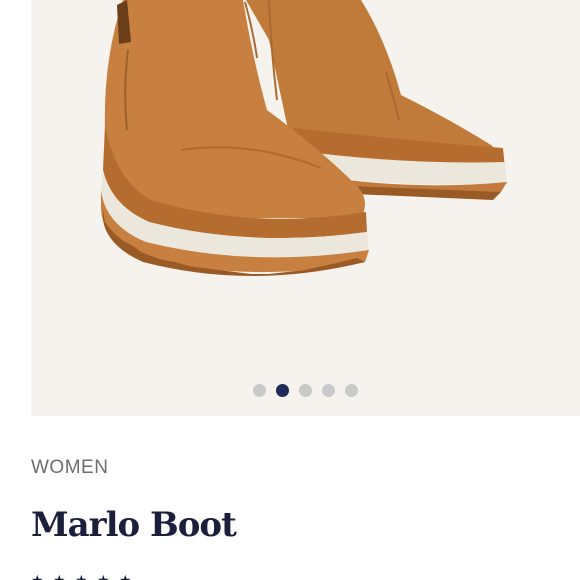 This screenshot has width=580, height=580. I want to click on product-title: Marlo Boot, so click(134, 525).